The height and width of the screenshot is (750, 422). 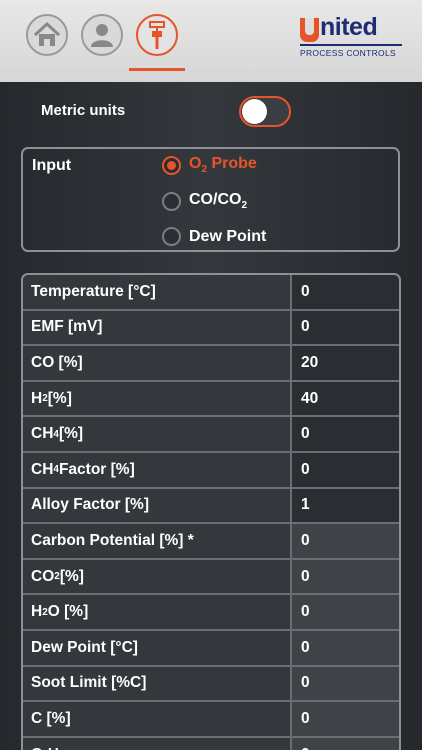 What do you see at coordinates (345, 398) in the screenshot?
I see `parameter-value-field: 40` at bounding box center [345, 398].